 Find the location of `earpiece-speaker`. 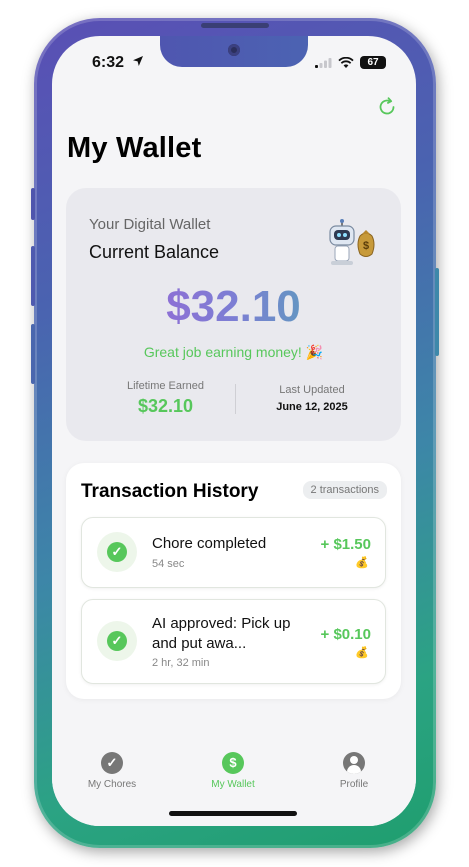

earpiece-speaker is located at coordinates (235, 25).